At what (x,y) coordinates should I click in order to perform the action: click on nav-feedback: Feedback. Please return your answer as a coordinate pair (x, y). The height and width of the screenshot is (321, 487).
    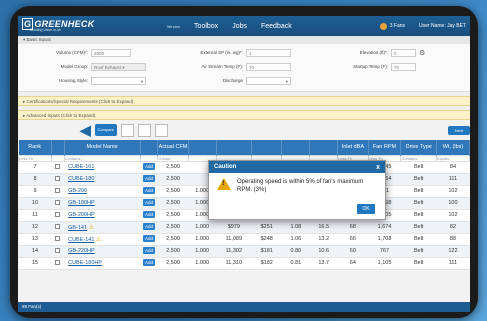
    Looking at the image, I should click on (276, 26).